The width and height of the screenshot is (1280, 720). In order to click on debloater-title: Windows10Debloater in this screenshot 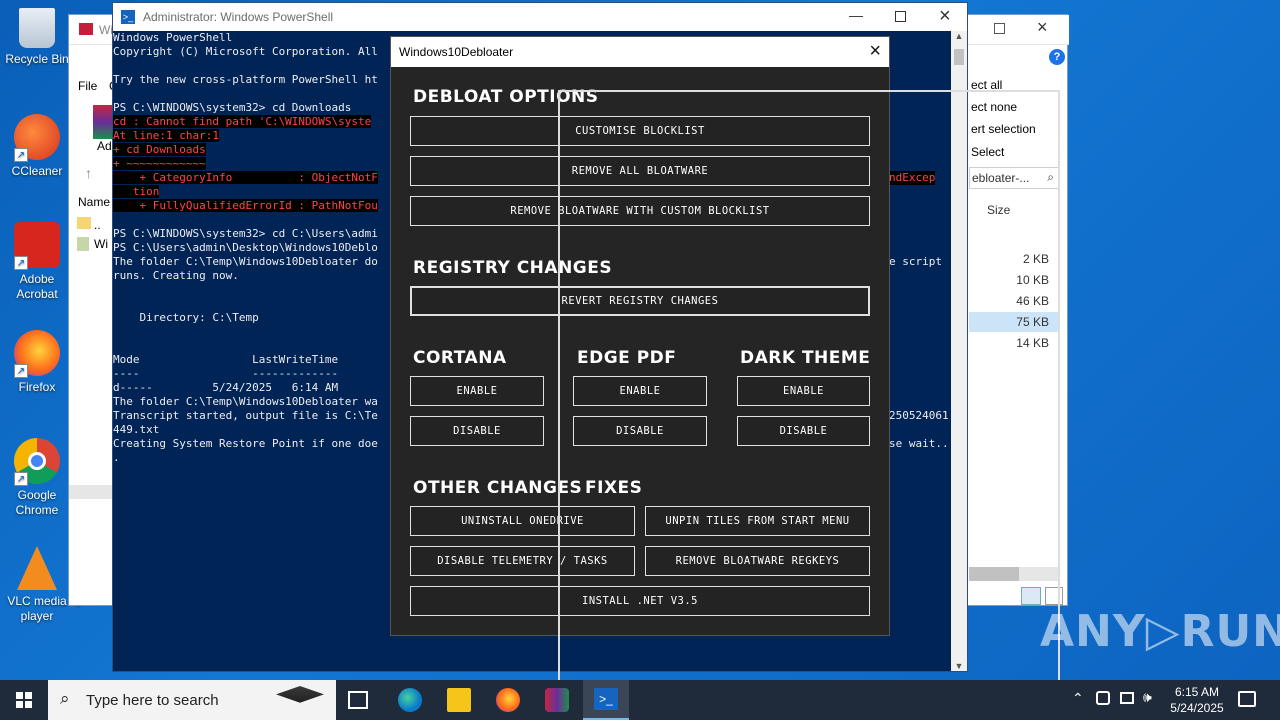, I will do `click(456, 52)`.